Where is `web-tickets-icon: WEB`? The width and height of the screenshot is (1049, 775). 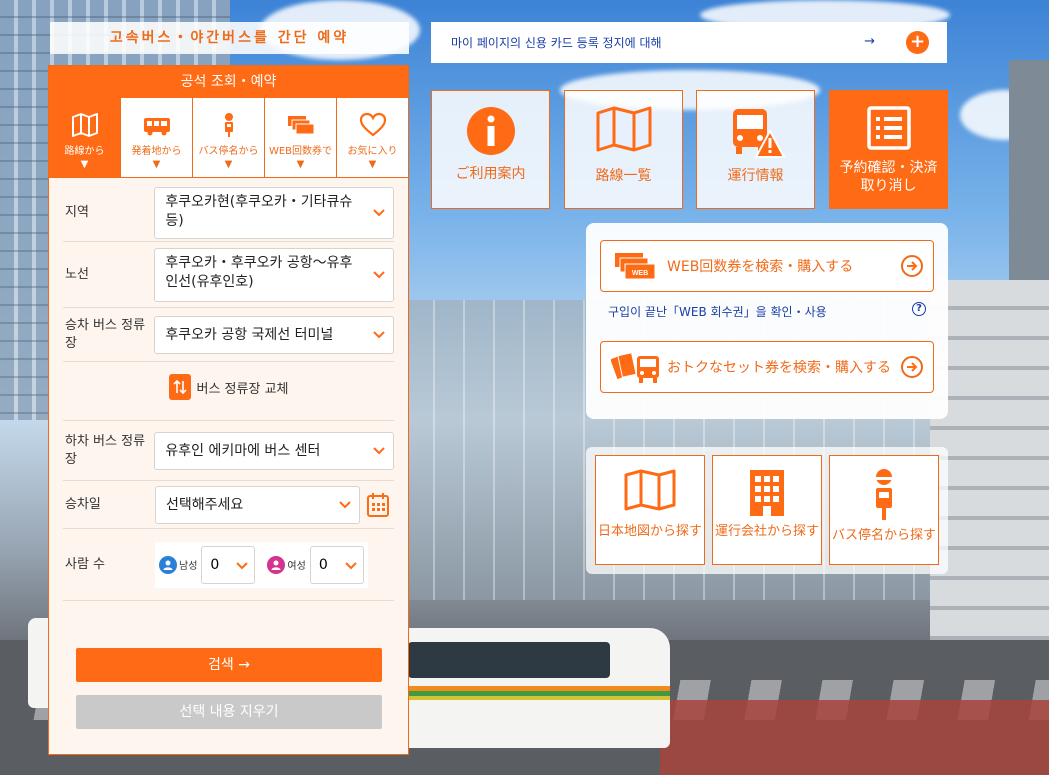
web-tickets-icon: WEB is located at coordinates (635, 266).